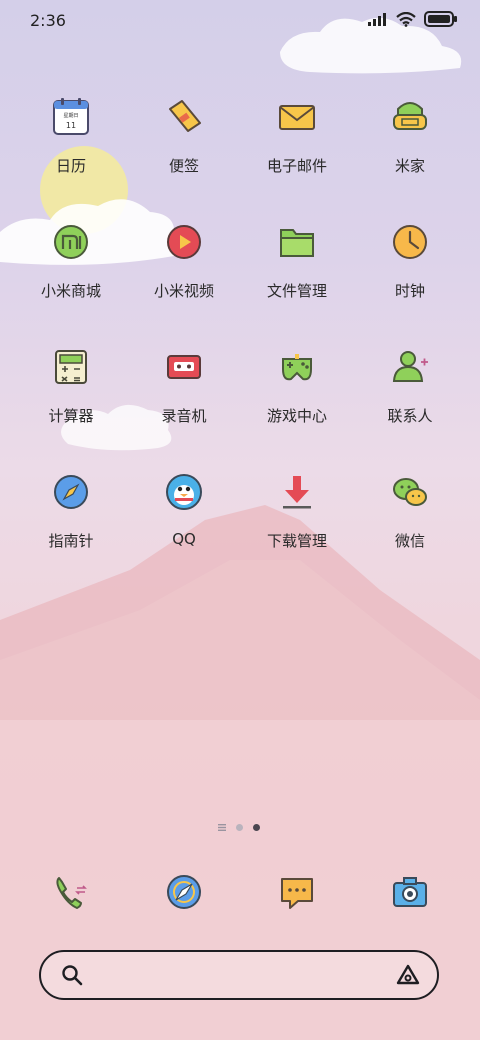  What do you see at coordinates (410, 366) in the screenshot?
I see `contacts-icon` at bounding box center [410, 366].